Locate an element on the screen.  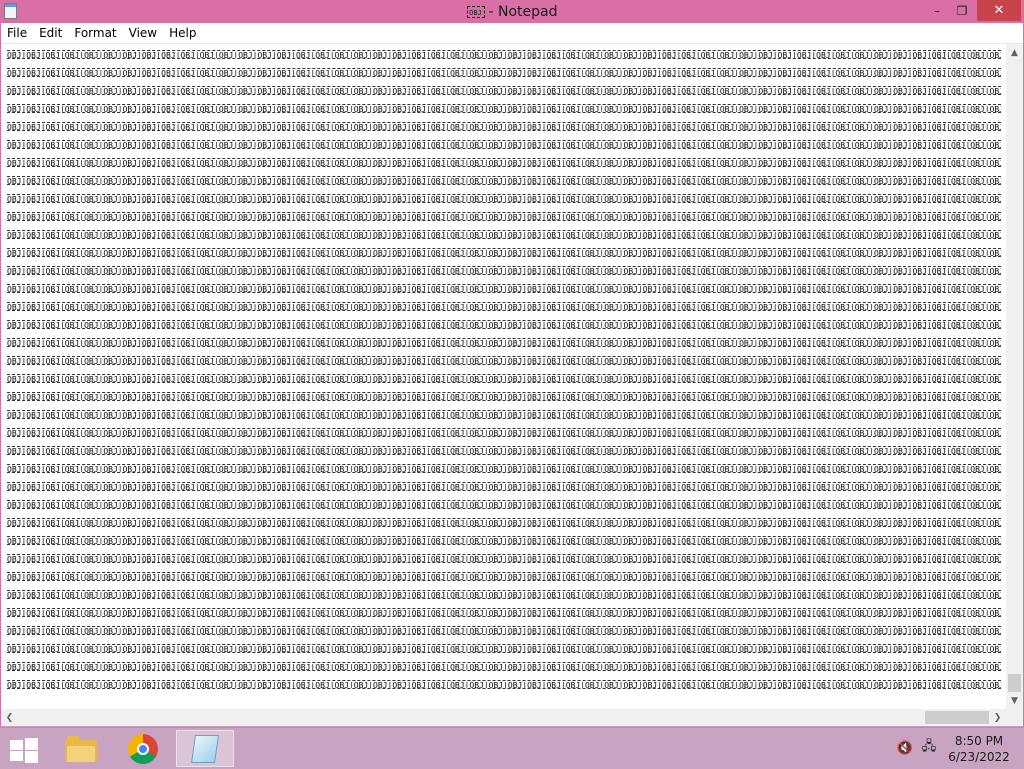
title-bar: OBJ - Notepad – ❐ ✕ is located at coordinates (512, 11).